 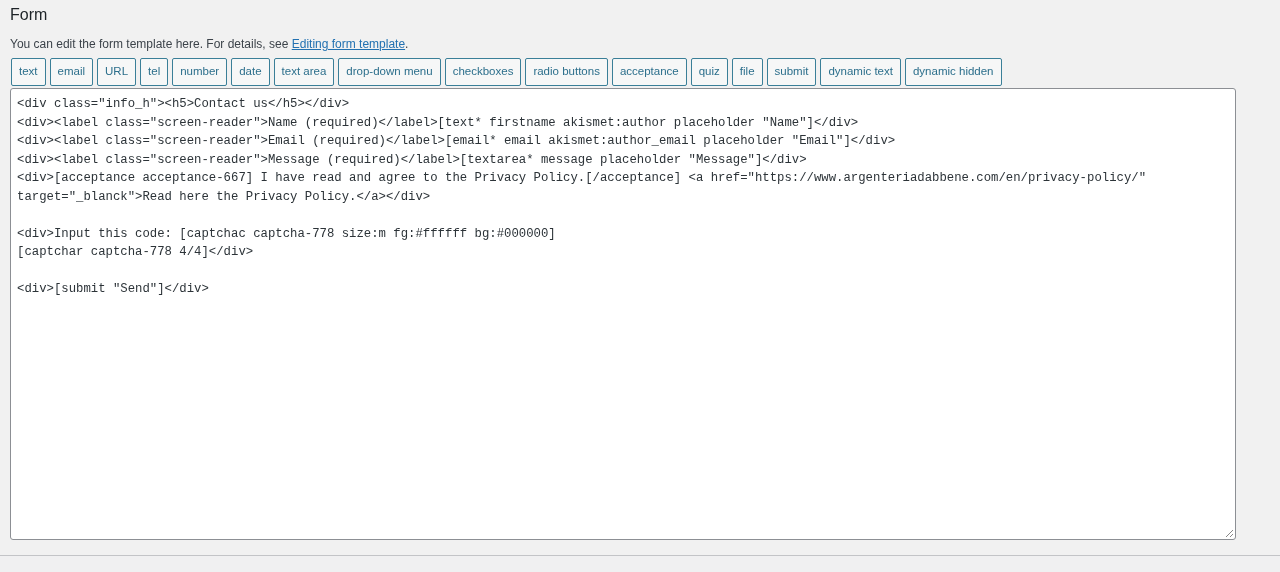 I want to click on tag-button: checkboxes, so click(x=483, y=72).